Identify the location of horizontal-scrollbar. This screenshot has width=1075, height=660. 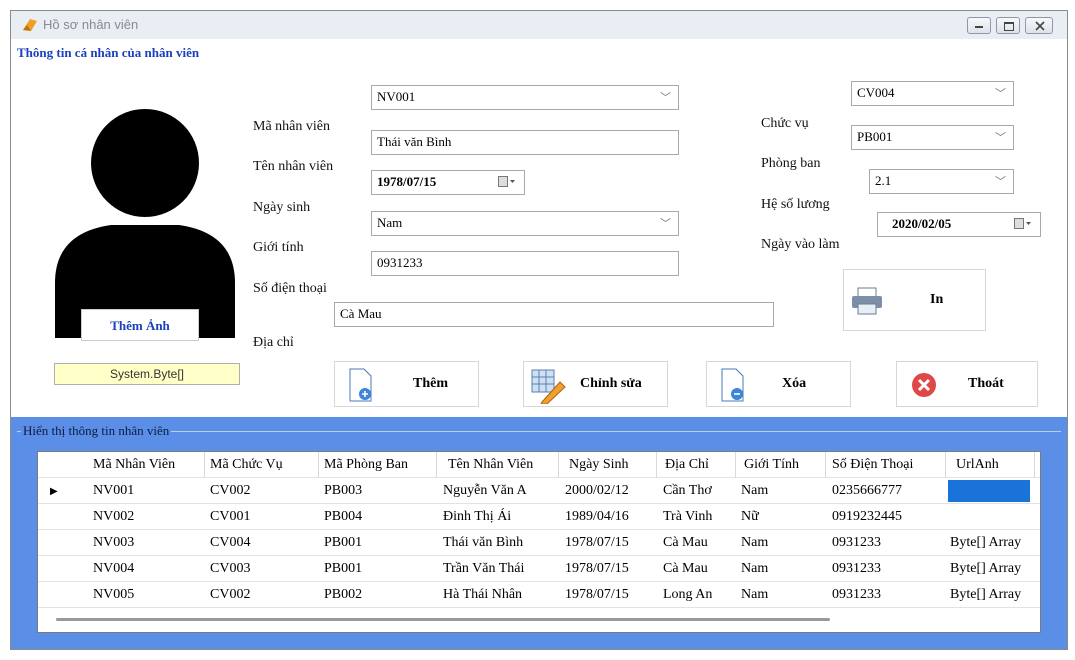
(443, 619).